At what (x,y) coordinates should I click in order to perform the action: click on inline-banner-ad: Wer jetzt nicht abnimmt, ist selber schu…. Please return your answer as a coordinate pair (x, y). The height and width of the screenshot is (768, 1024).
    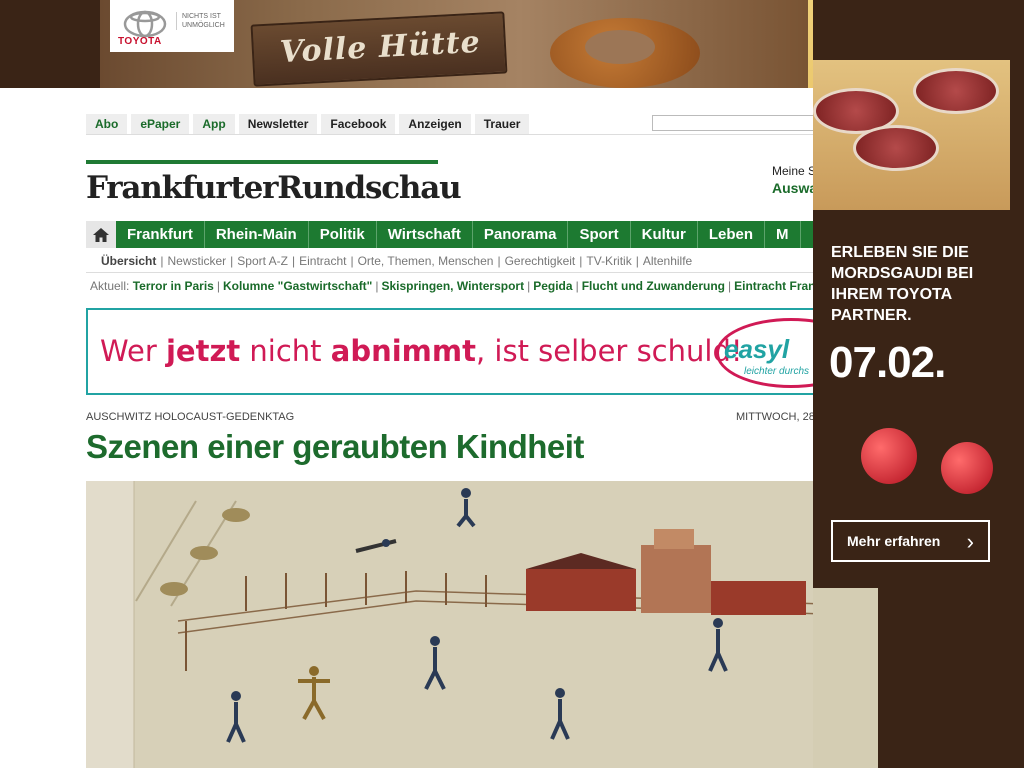
    Looking at the image, I should click on (449, 351).